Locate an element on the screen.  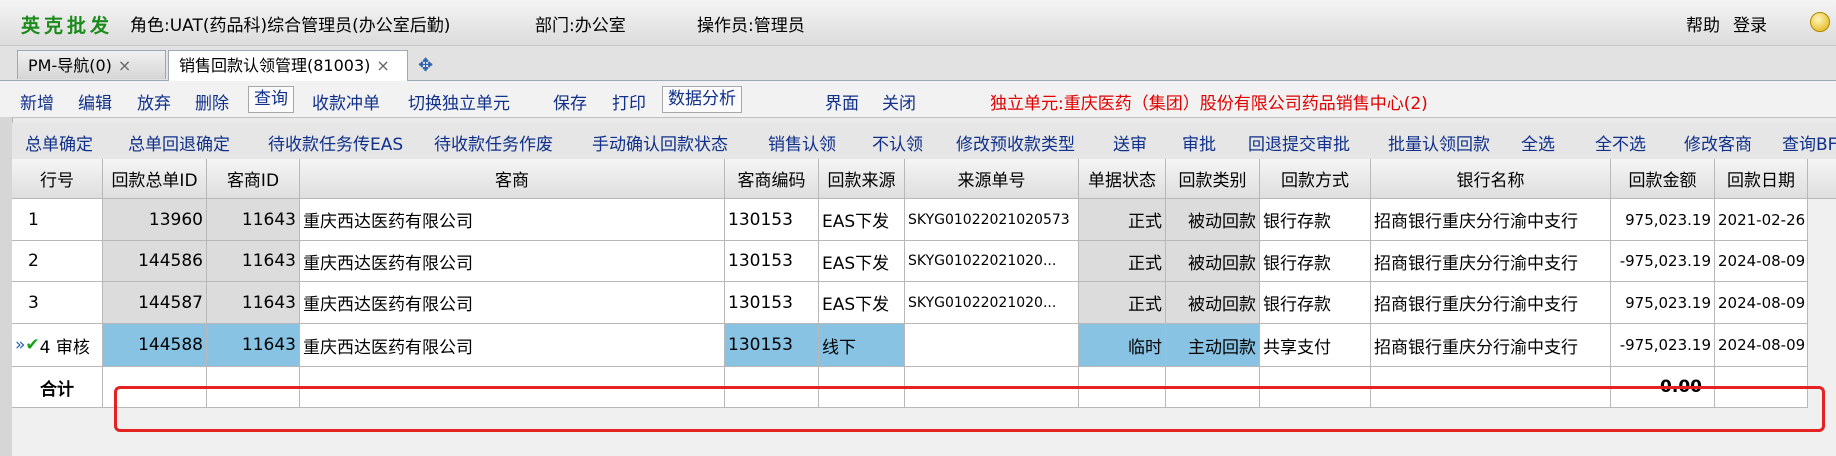
batch-claim-button: 批量认领回款 is located at coordinates (1439, 142).